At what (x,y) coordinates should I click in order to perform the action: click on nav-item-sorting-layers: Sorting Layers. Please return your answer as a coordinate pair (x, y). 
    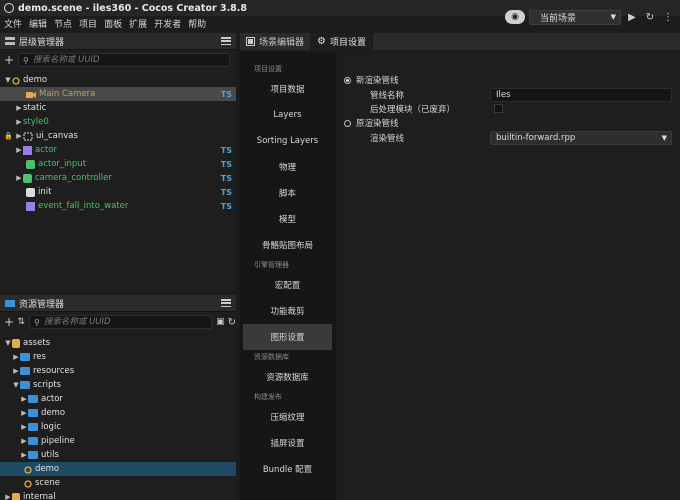
    Looking at the image, I should click on (287, 141).